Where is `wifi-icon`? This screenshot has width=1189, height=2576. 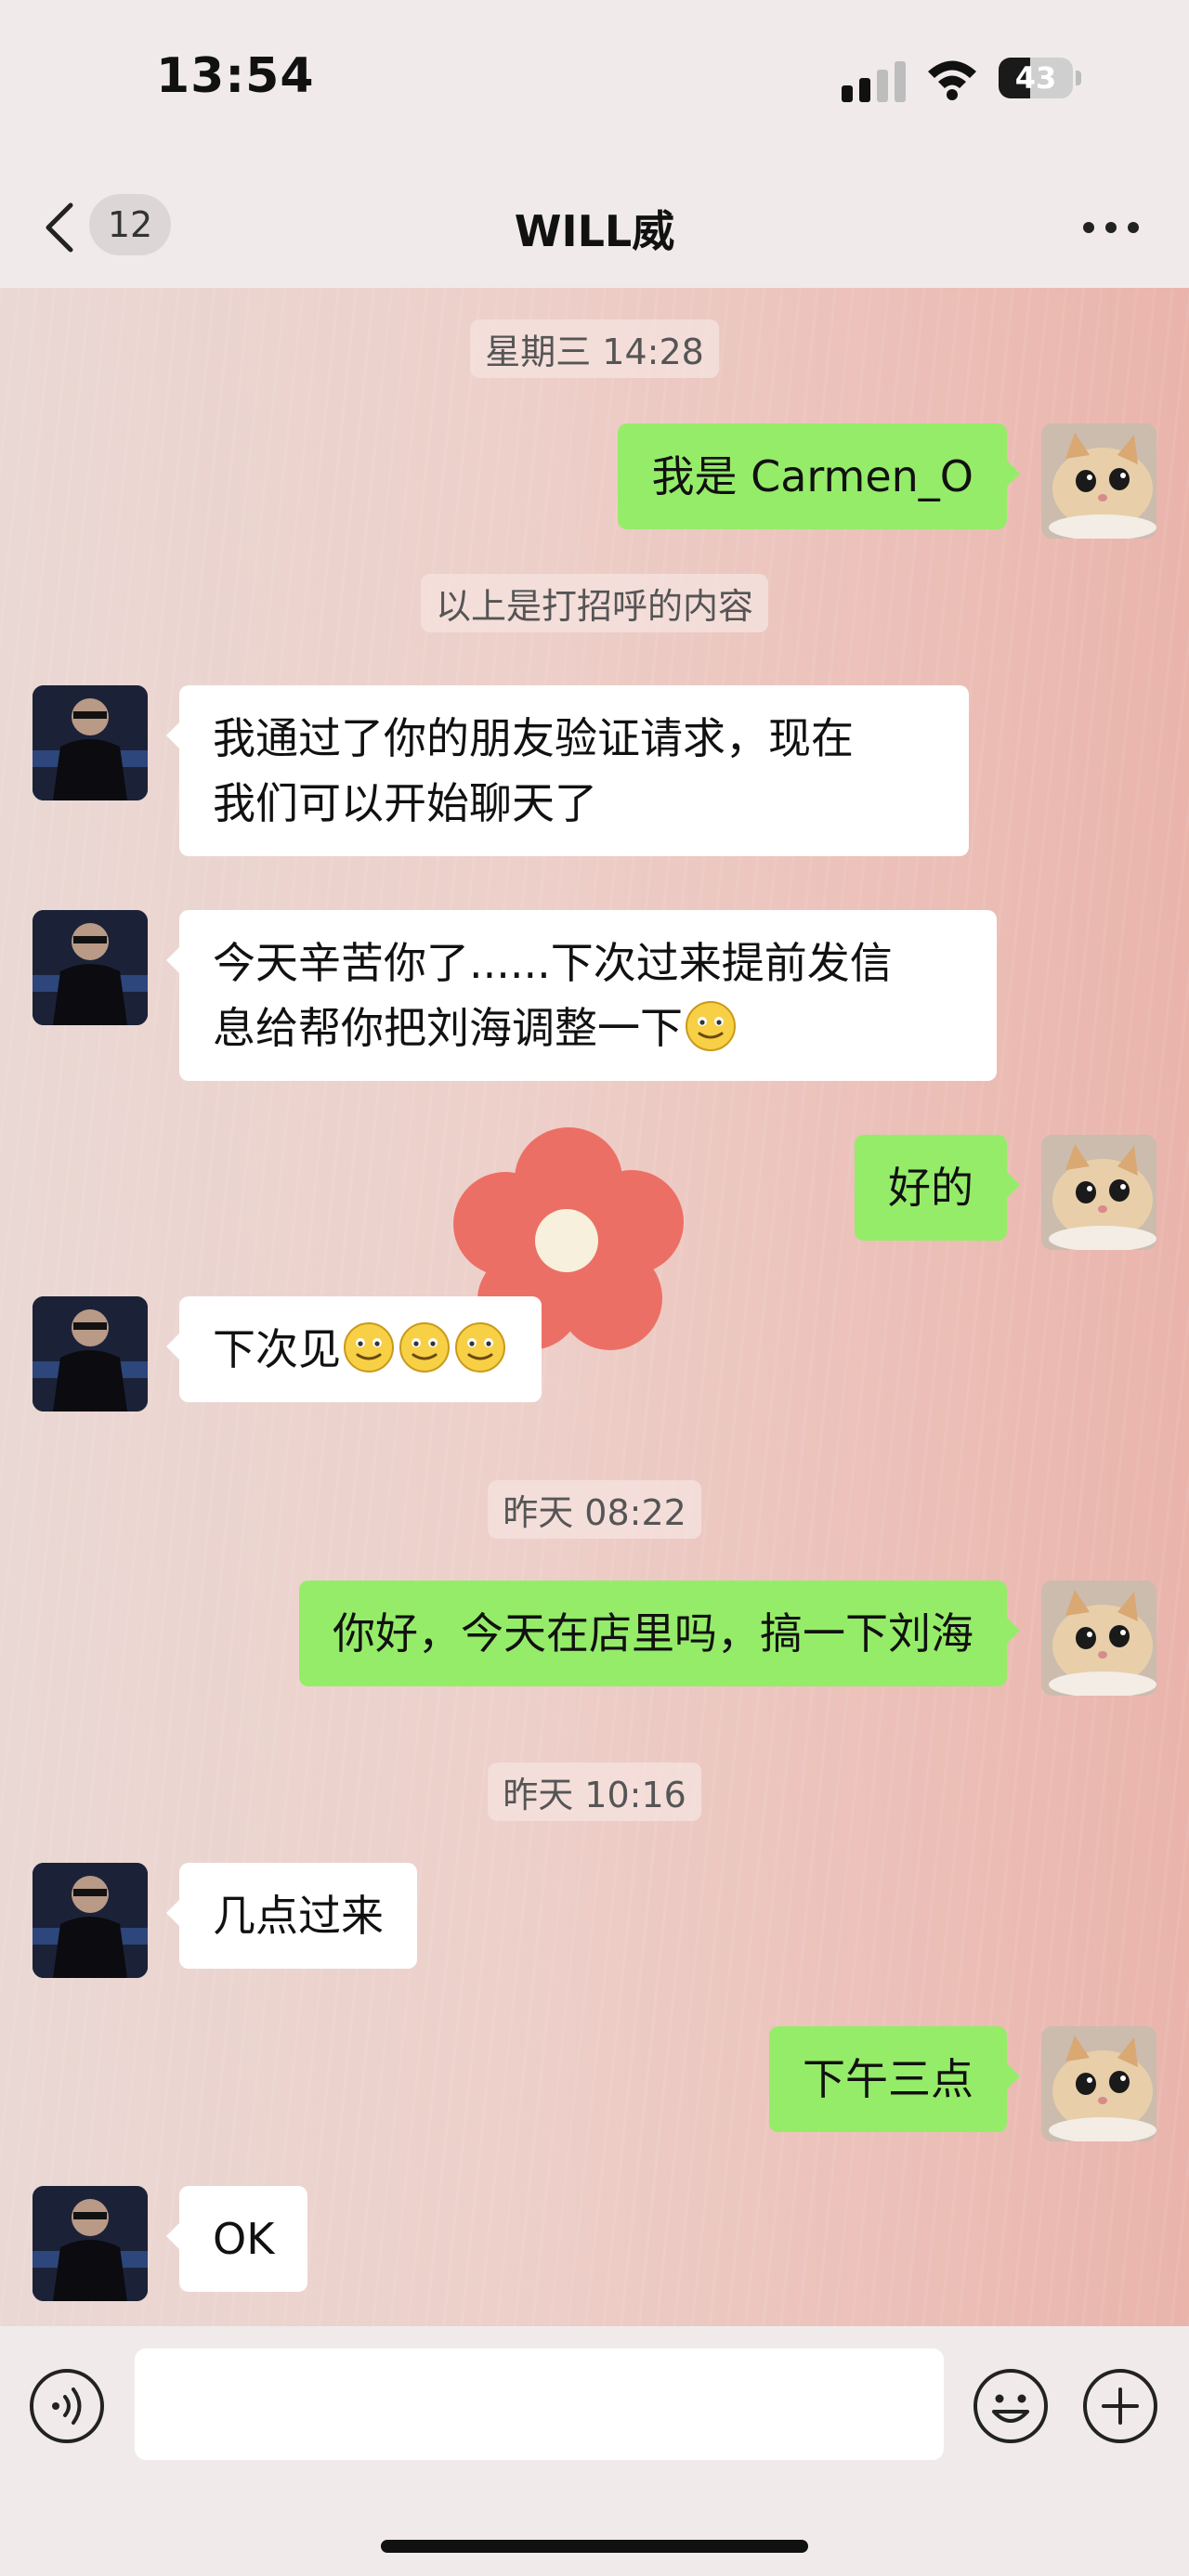 wifi-icon is located at coordinates (952, 80).